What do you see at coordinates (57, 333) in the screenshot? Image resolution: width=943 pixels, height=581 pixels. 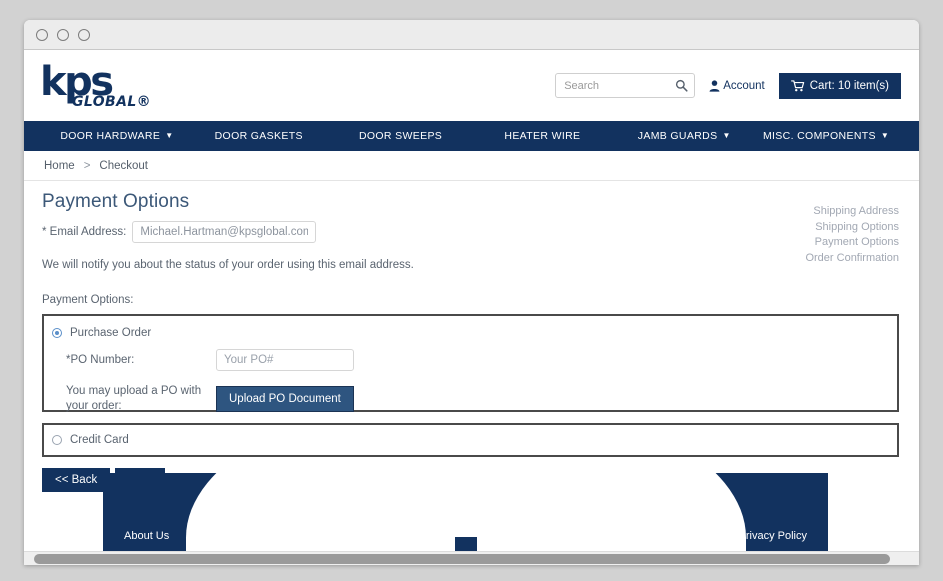 I see `purchase-order-radio` at bounding box center [57, 333].